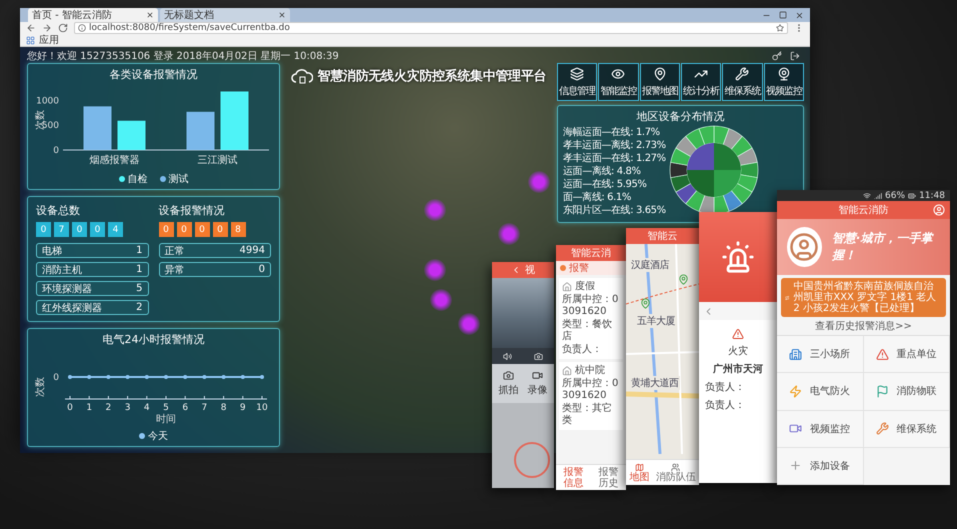 The height and width of the screenshot is (529, 957). What do you see at coordinates (139, 250) in the screenshot?
I see `stat-value: 1` at bounding box center [139, 250].